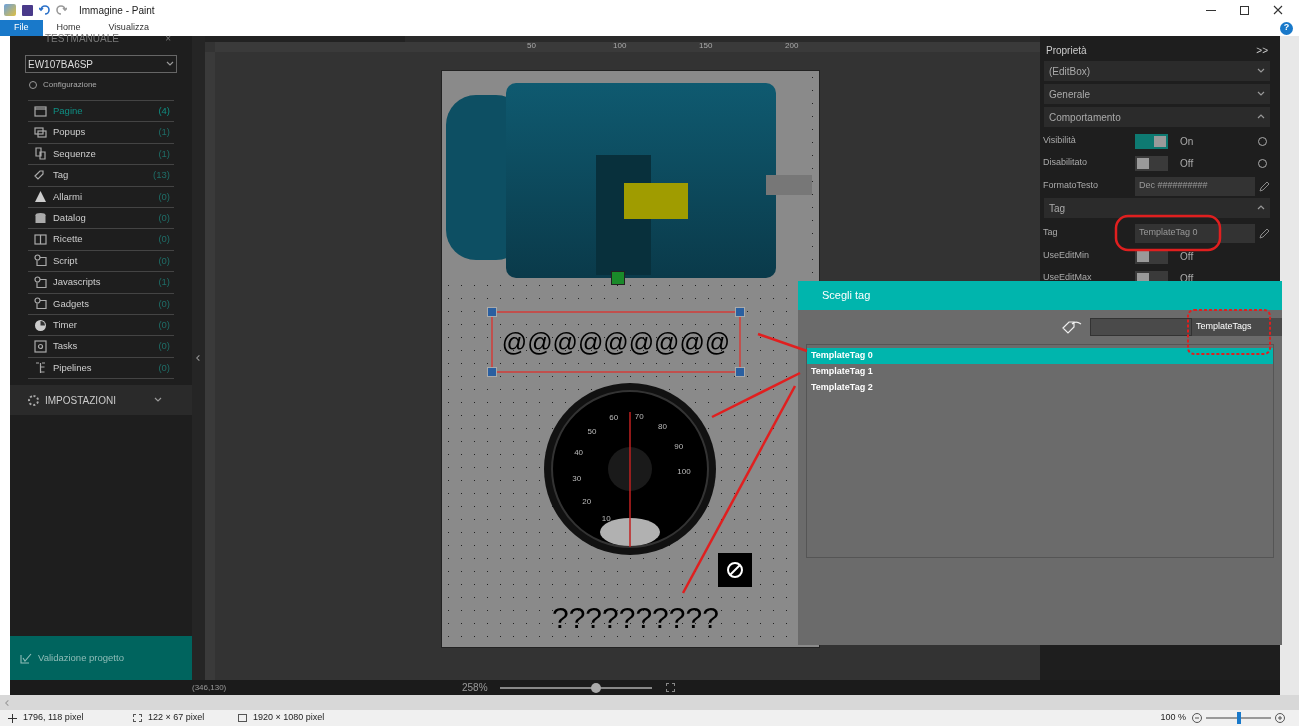 Image resolution: width=1299 pixels, height=726 pixels. I want to click on sidebar-item: Allarmi (0), so click(101, 197).